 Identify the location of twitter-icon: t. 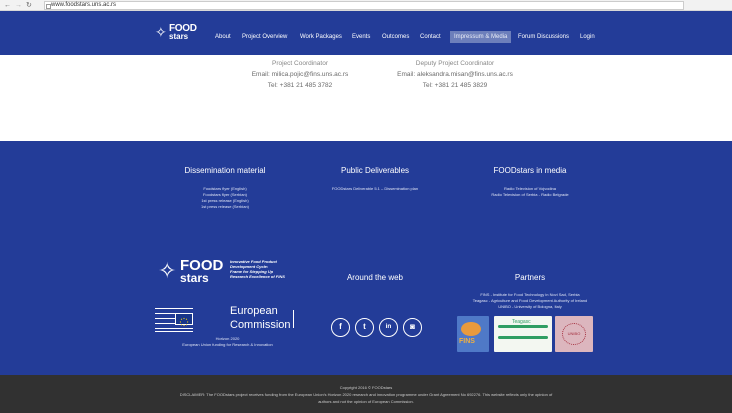
(364, 327).